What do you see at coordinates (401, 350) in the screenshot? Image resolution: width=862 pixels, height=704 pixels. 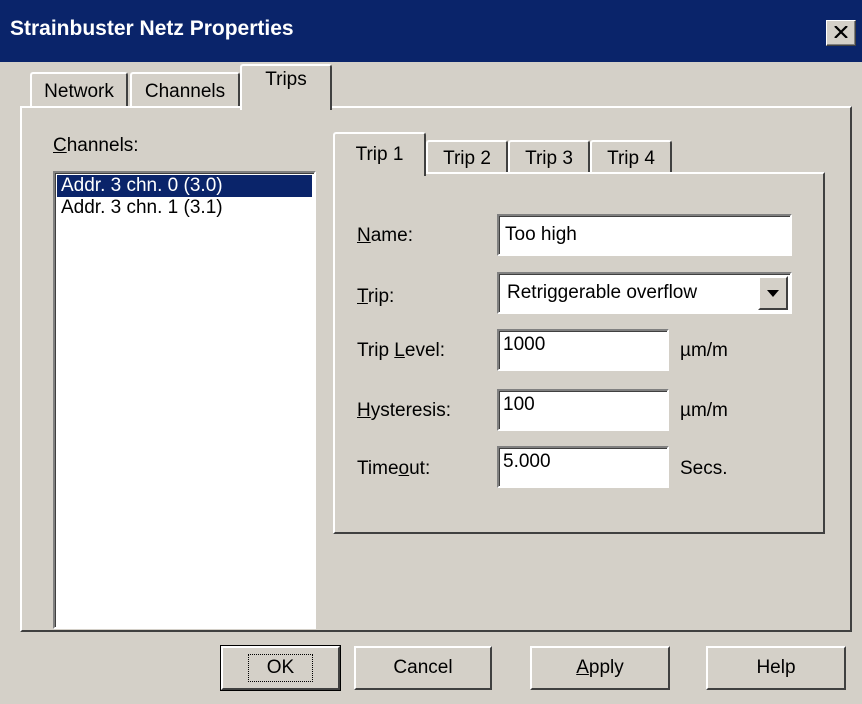 I see `trip-level-label: Trip Level:` at bounding box center [401, 350].